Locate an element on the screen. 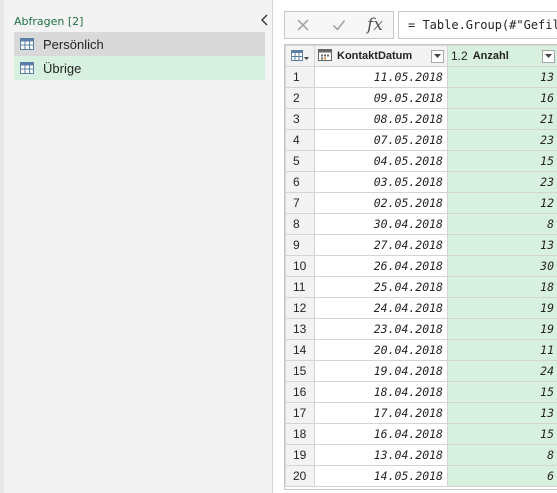  cell-anzahl: 24 is located at coordinates (502, 371).